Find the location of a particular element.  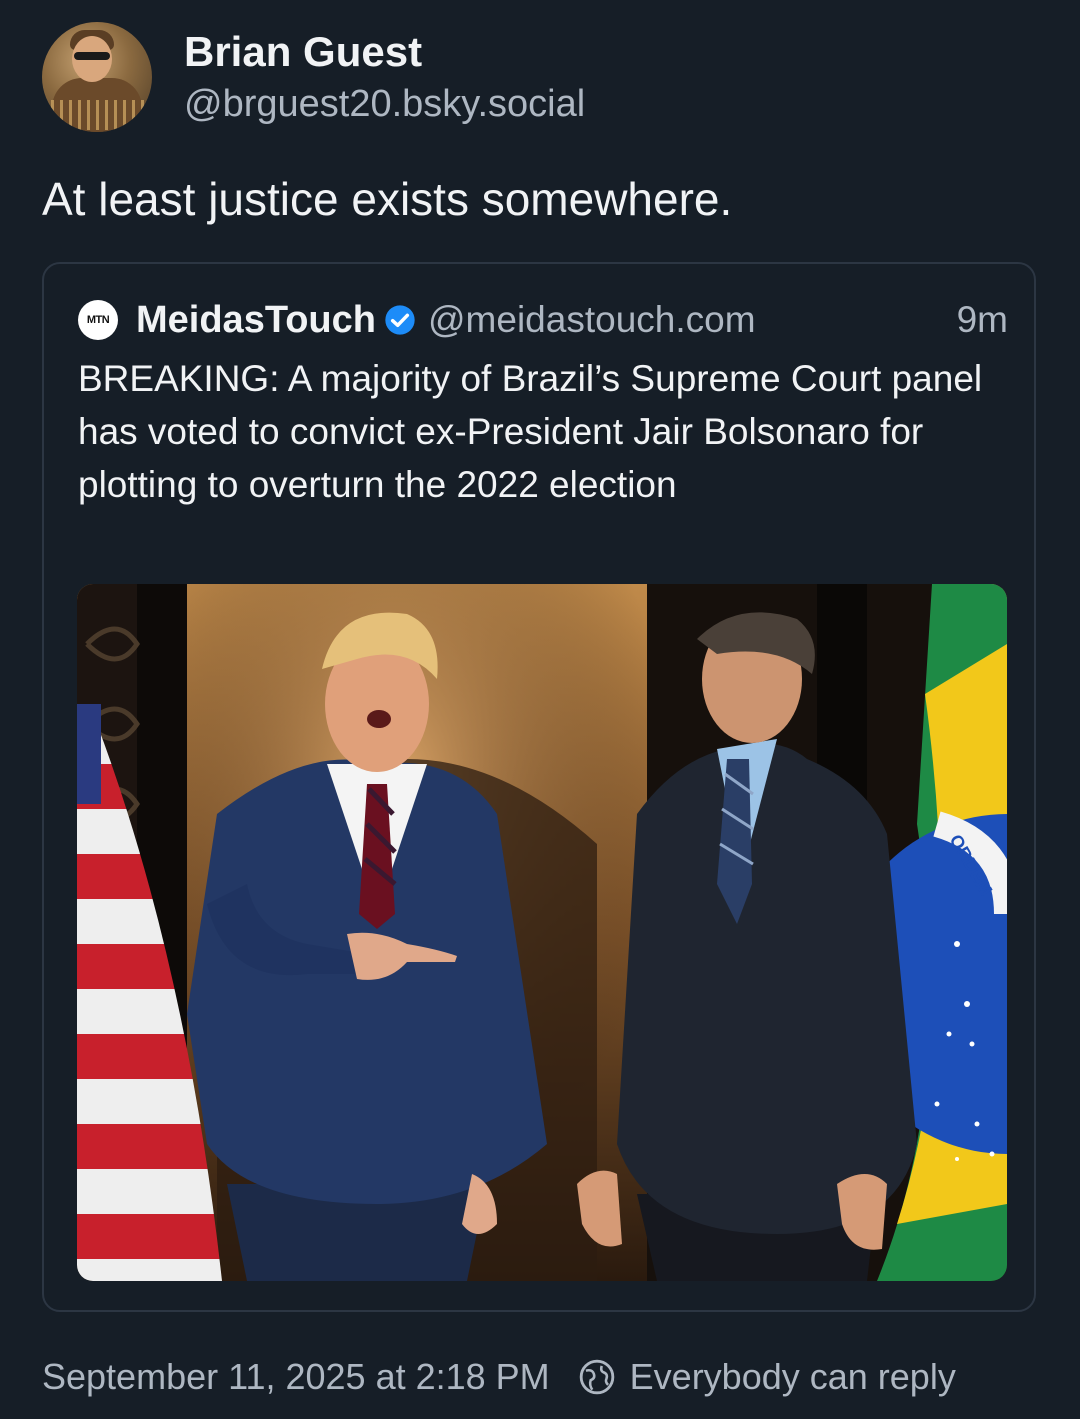

reply-setting: Everybody can reply is located at coordinates (793, 1377).